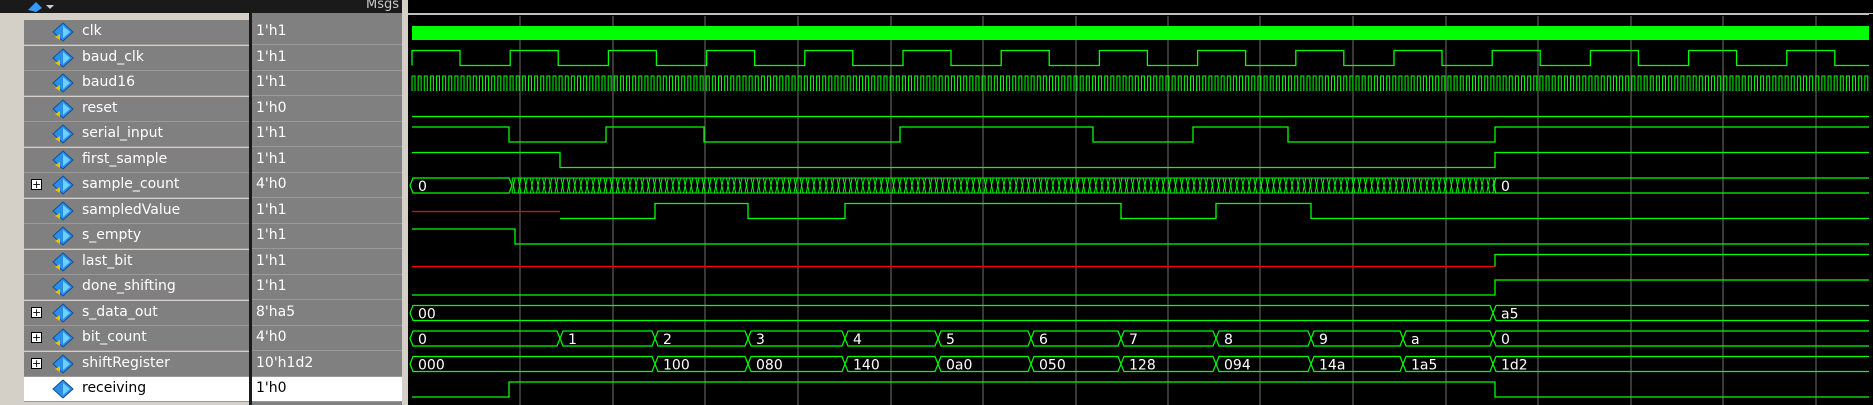 This screenshot has width=1873, height=405. I want to click on signal-value-row: 10'h1d2, so click(327, 364).